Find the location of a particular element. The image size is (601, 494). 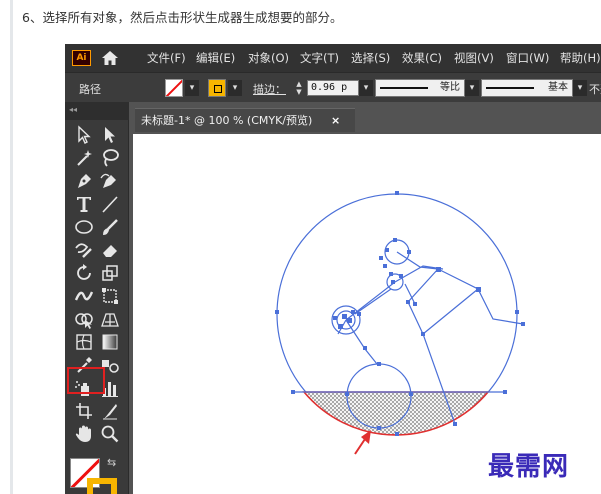

profile-label: 等比 is located at coordinates (450, 87).